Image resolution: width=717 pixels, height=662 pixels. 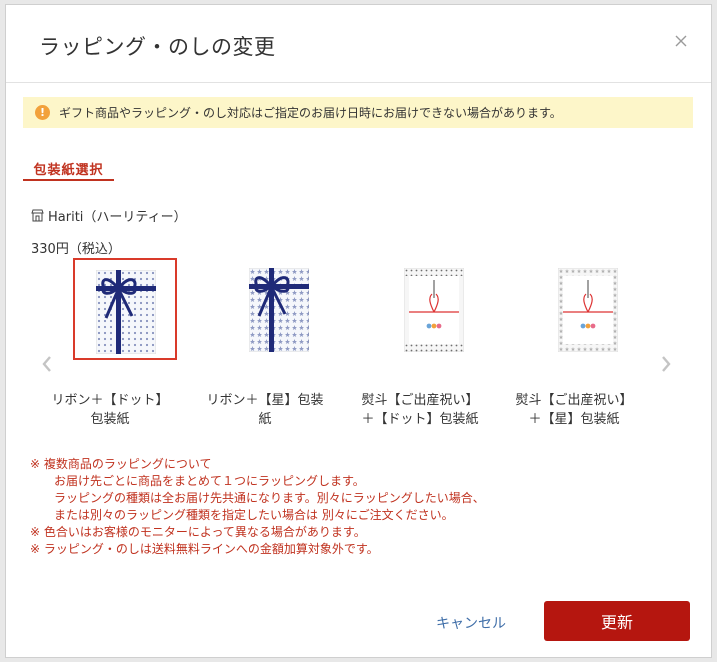 What do you see at coordinates (126, 312) in the screenshot?
I see `ribbon-dot-paper-image` at bounding box center [126, 312].